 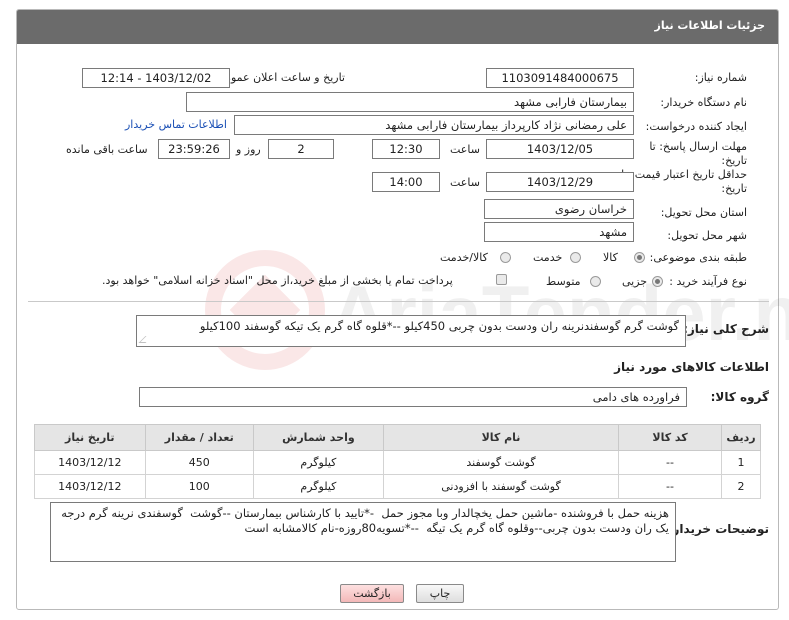 I want to click on cell-name: گوشت گوسفند با افزودنی, so click(x=501, y=486).